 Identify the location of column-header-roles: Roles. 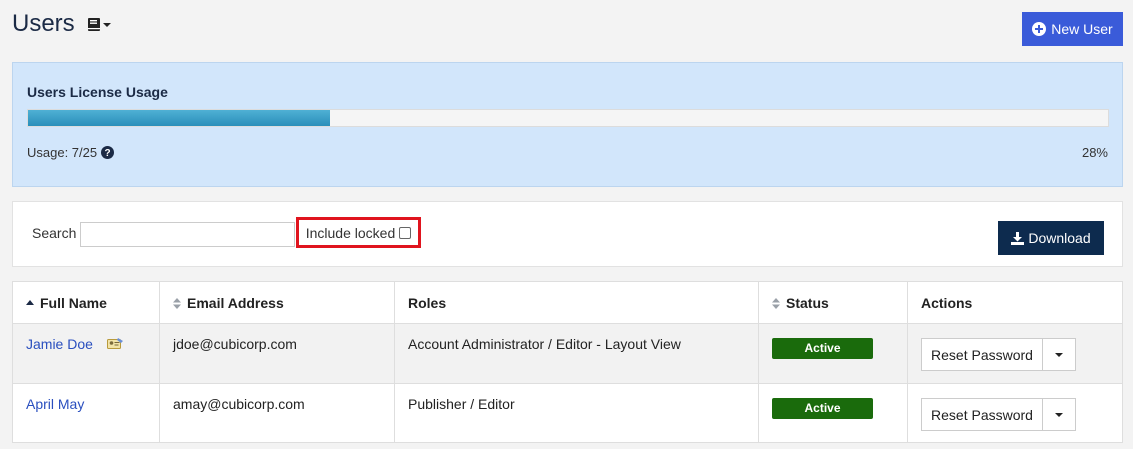
(576, 302).